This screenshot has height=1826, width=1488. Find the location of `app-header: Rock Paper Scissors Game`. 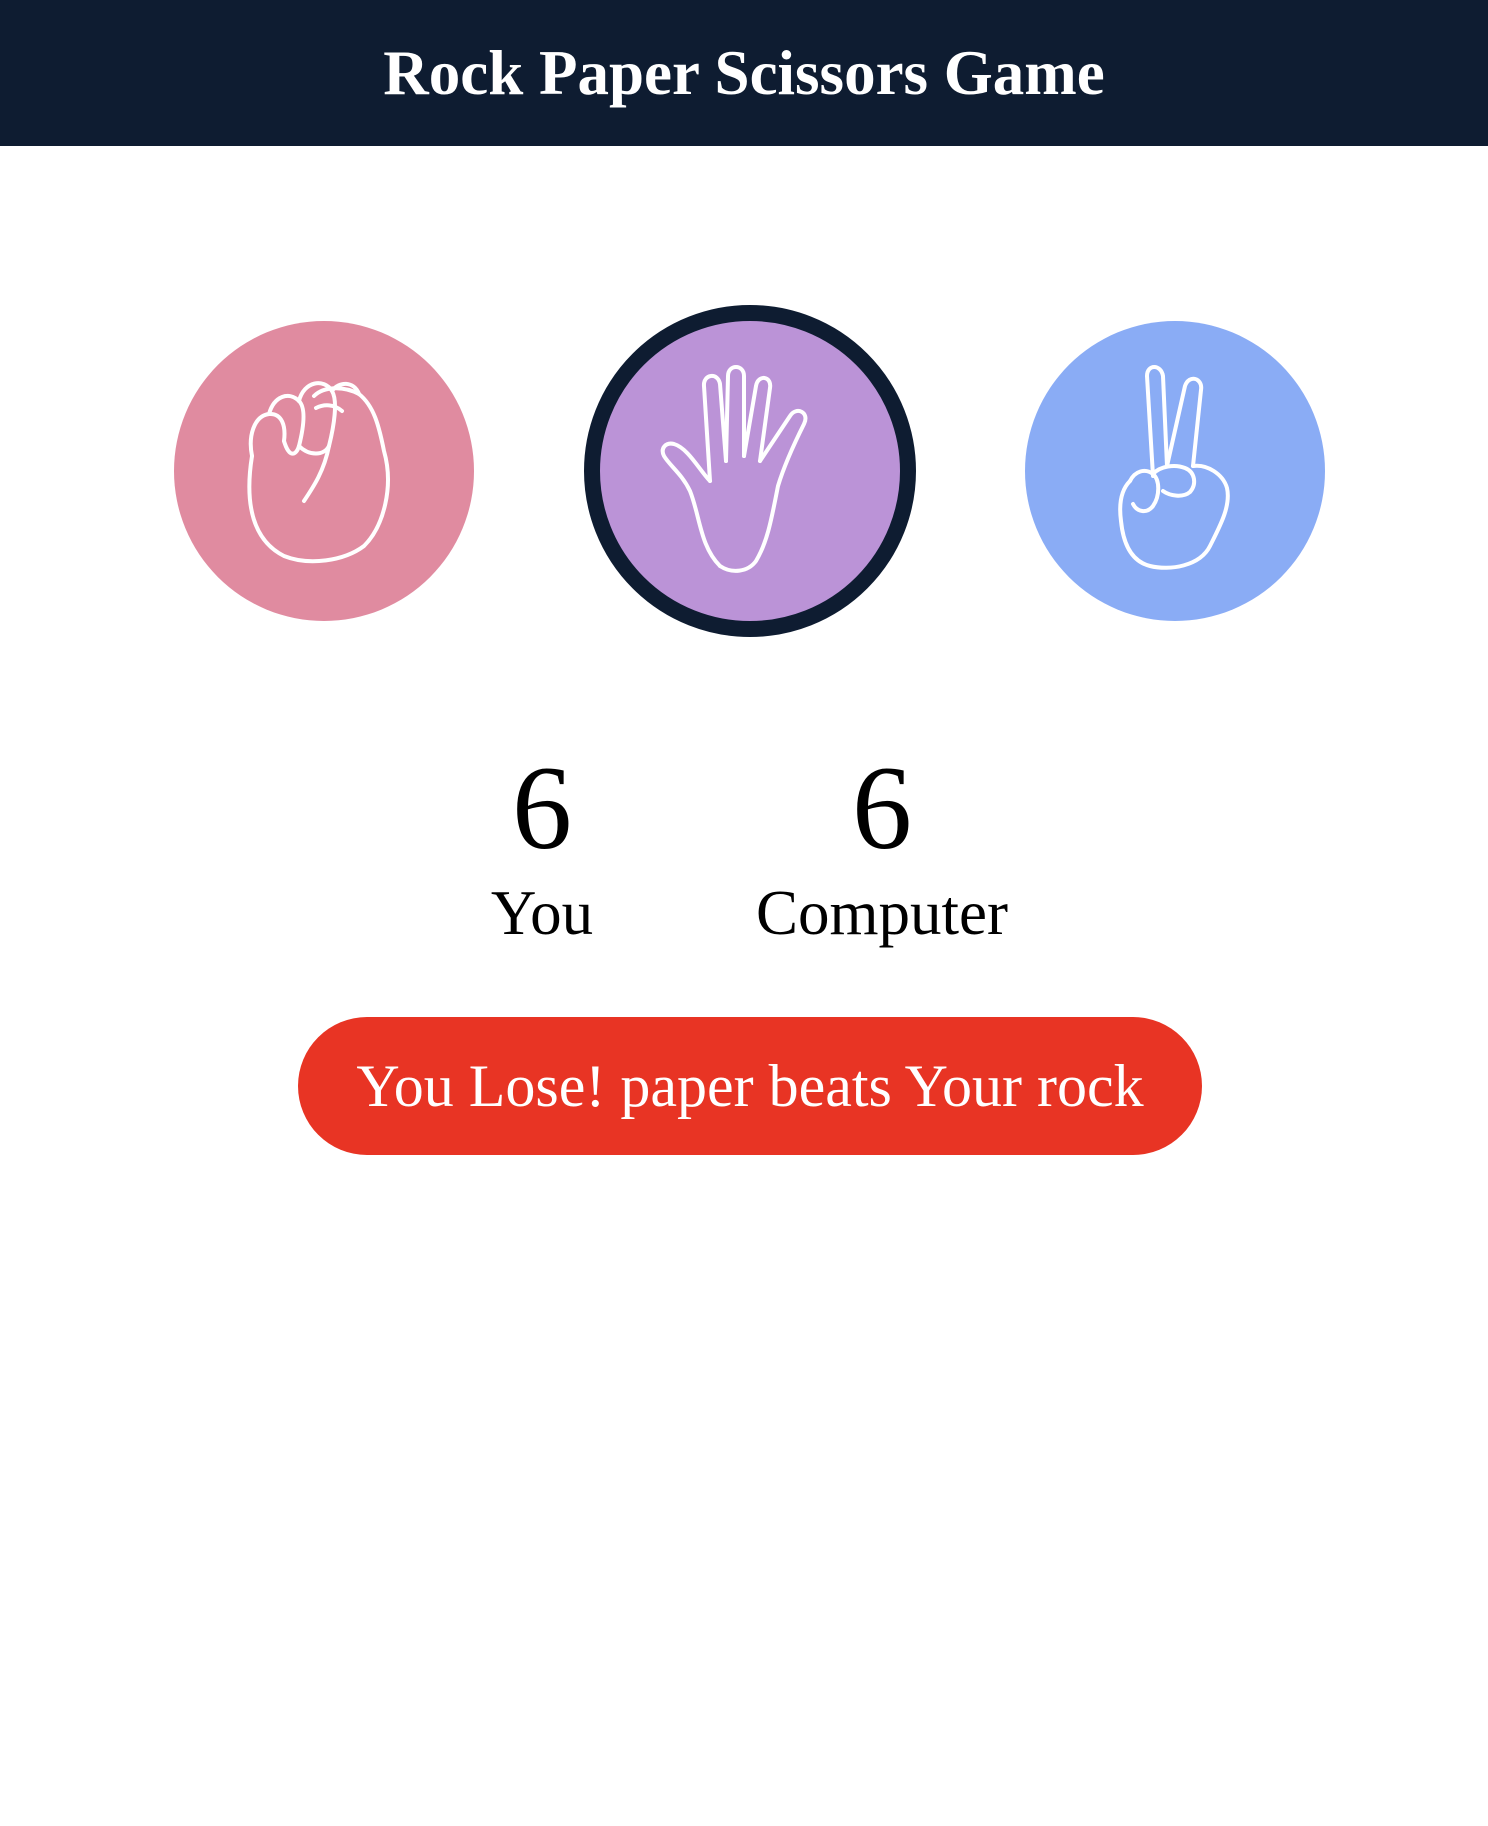

app-header: Rock Paper Scissors Game is located at coordinates (744, 73).